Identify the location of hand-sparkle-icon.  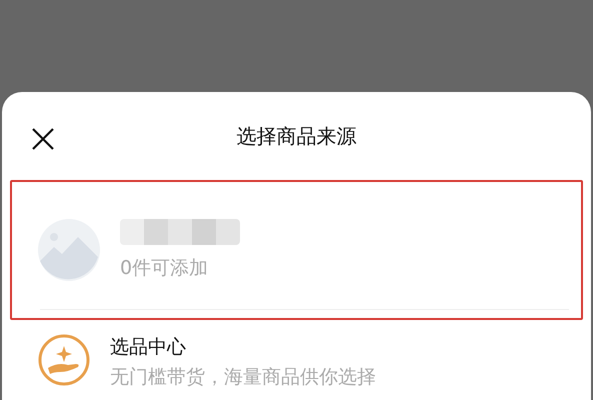
(64, 360).